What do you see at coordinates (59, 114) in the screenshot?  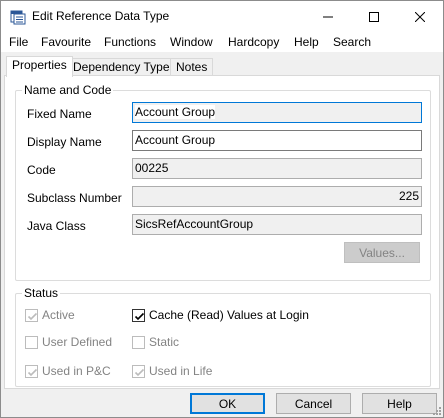 I see `fixed-name-label: Fixed Name` at bounding box center [59, 114].